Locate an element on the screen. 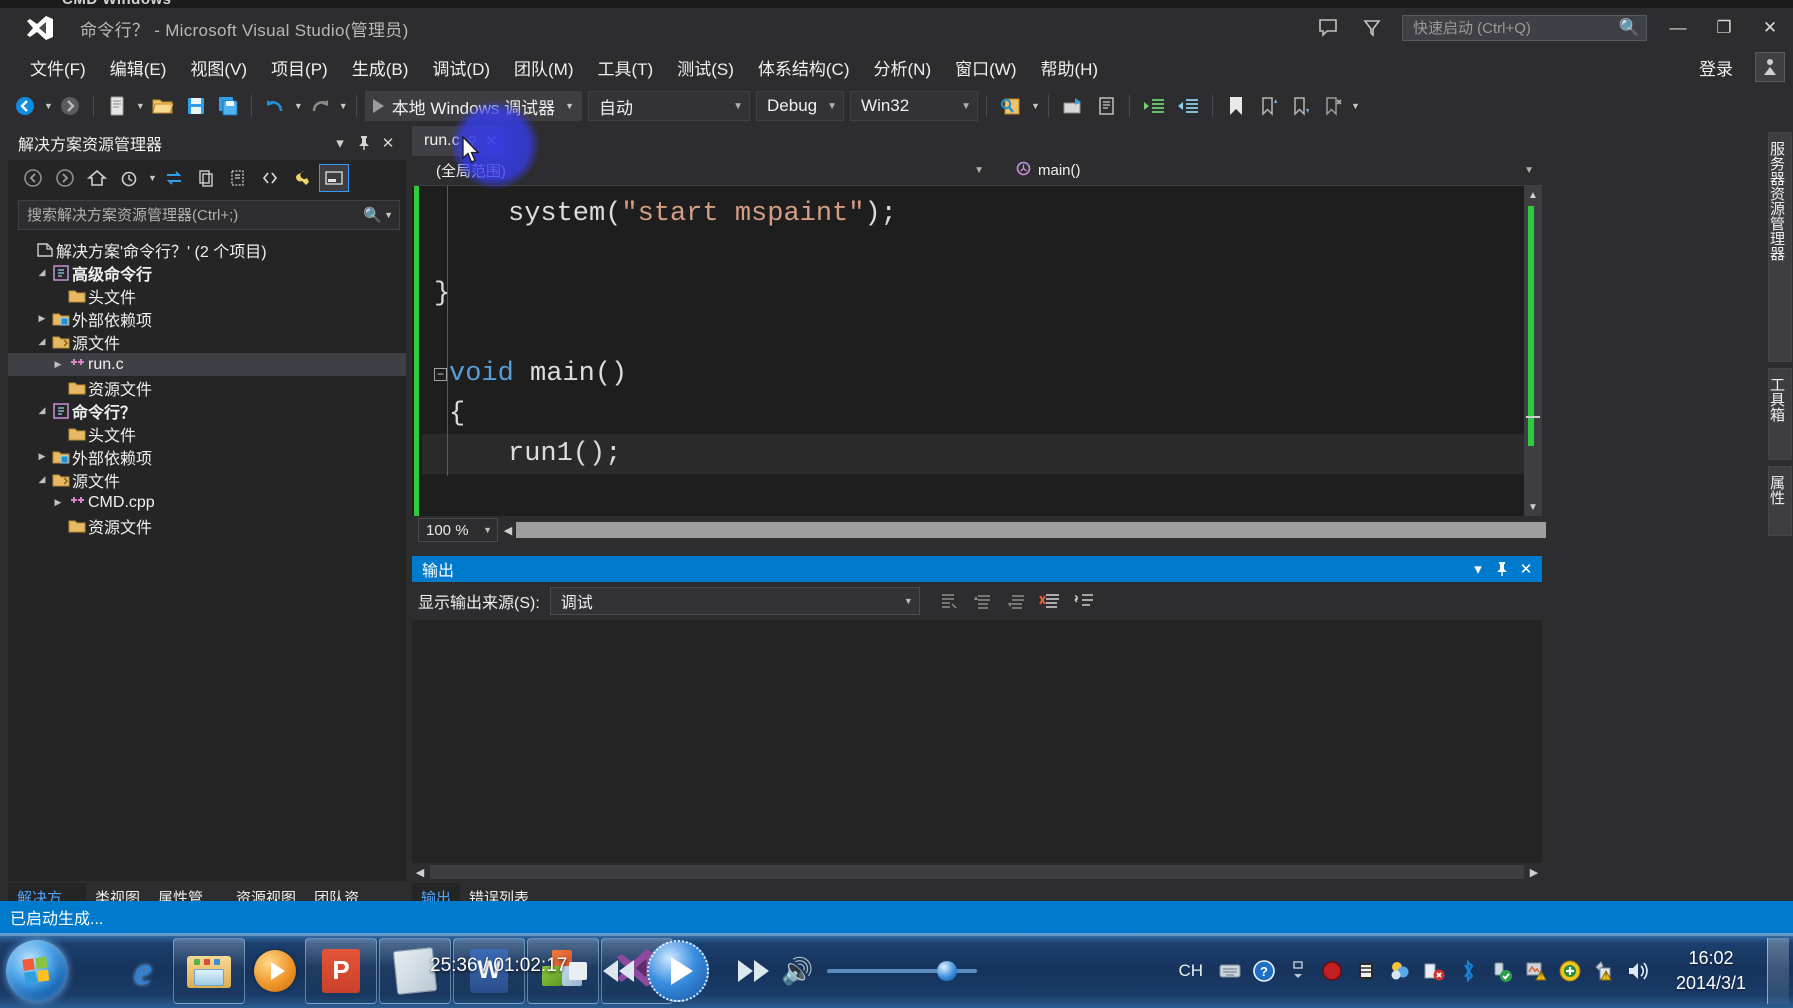 This screenshot has height=1008, width=1793. media-next-icon is located at coordinates (753, 971).